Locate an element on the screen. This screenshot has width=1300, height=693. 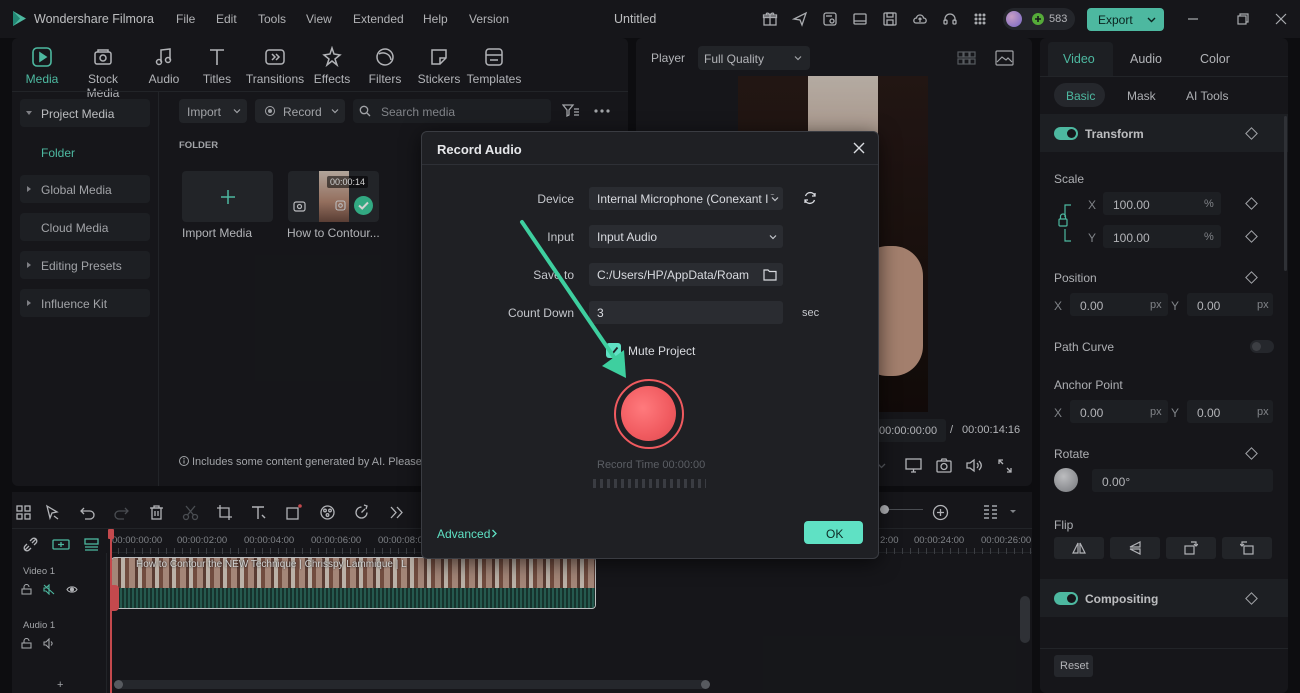
record-time: Record Time 00:00:00 is located at coordinates (651, 465).